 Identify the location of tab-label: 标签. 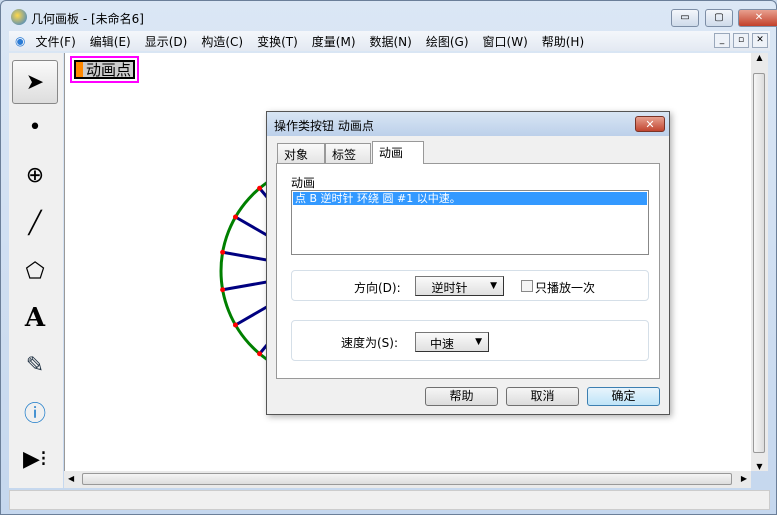
(348, 153).